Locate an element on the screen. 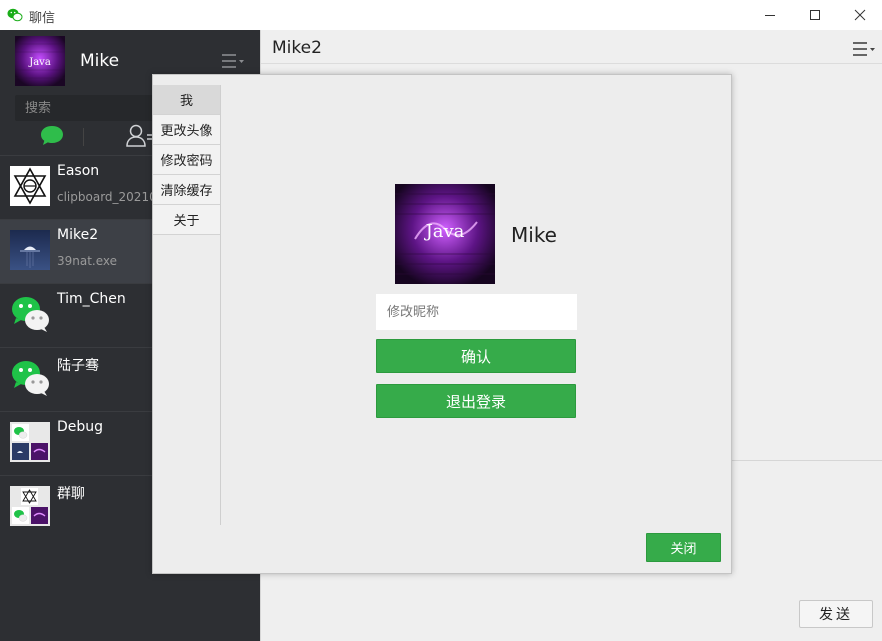 Image resolution: width=882 pixels, height=641 pixels. settings-nav-change-avatar: 更改头像 is located at coordinates (186, 130).